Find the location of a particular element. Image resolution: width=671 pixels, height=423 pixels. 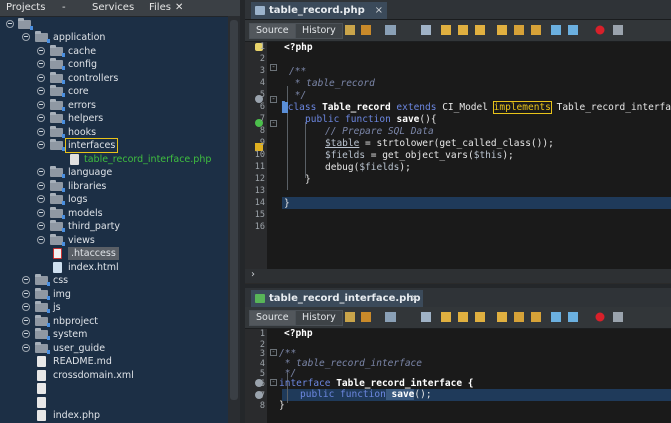

tab-label: table_record_interface.php is located at coordinates (345, 298).